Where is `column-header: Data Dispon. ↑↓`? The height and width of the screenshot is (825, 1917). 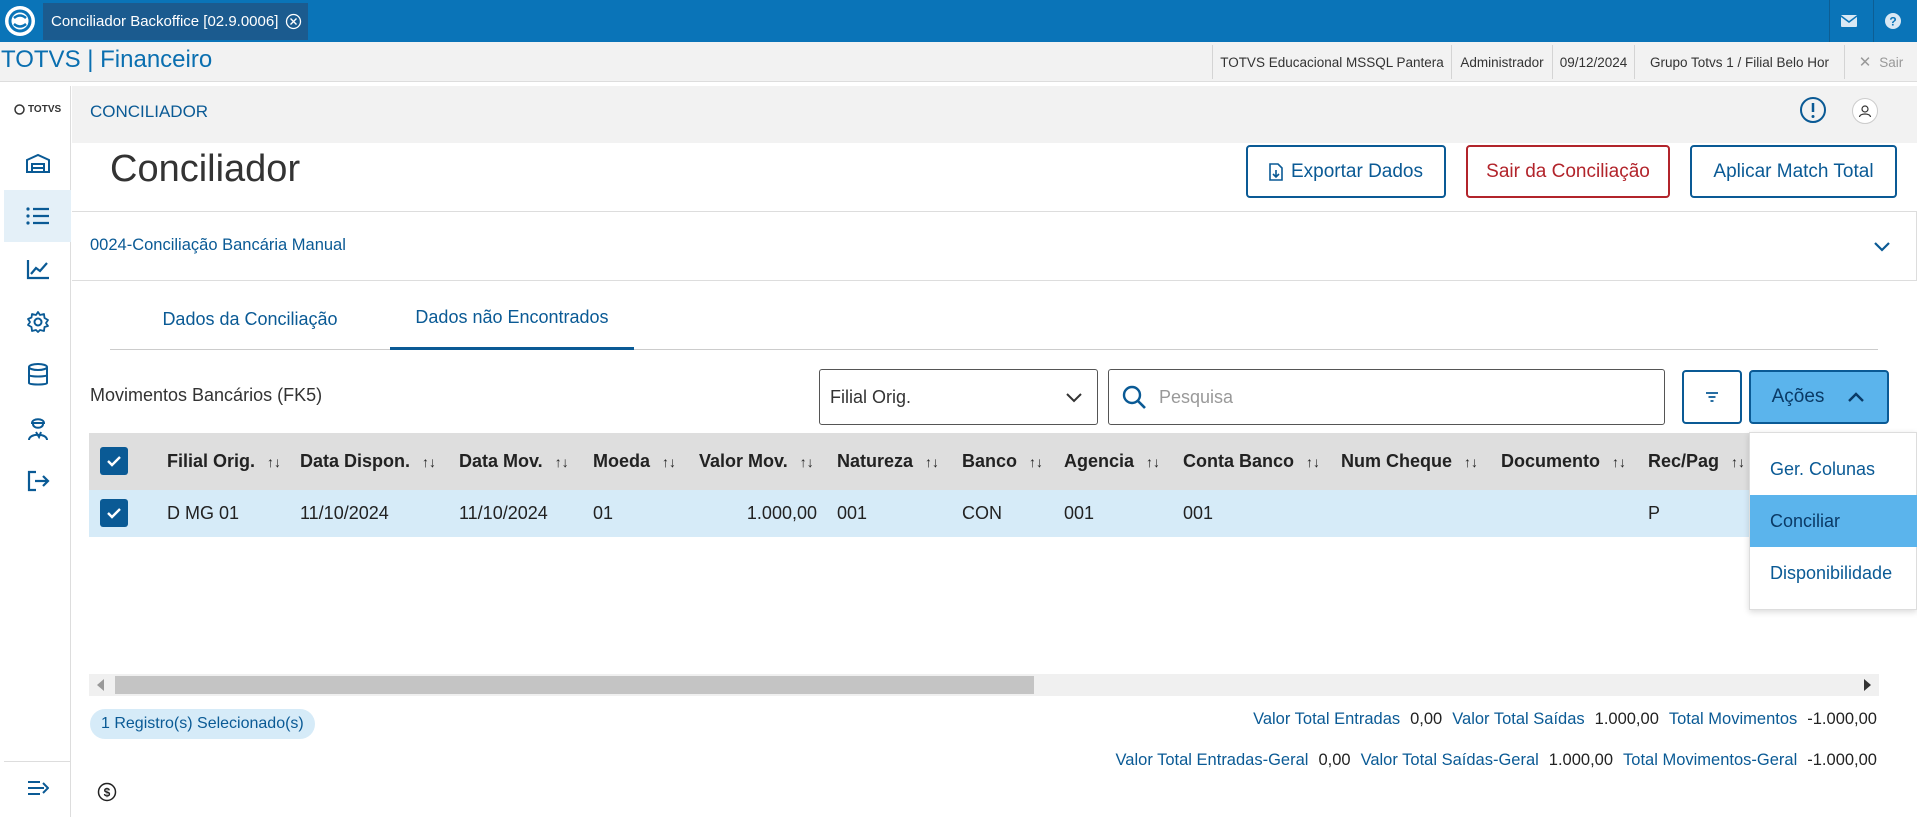 column-header: Data Dispon. ↑↓ is located at coordinates (368, 461).